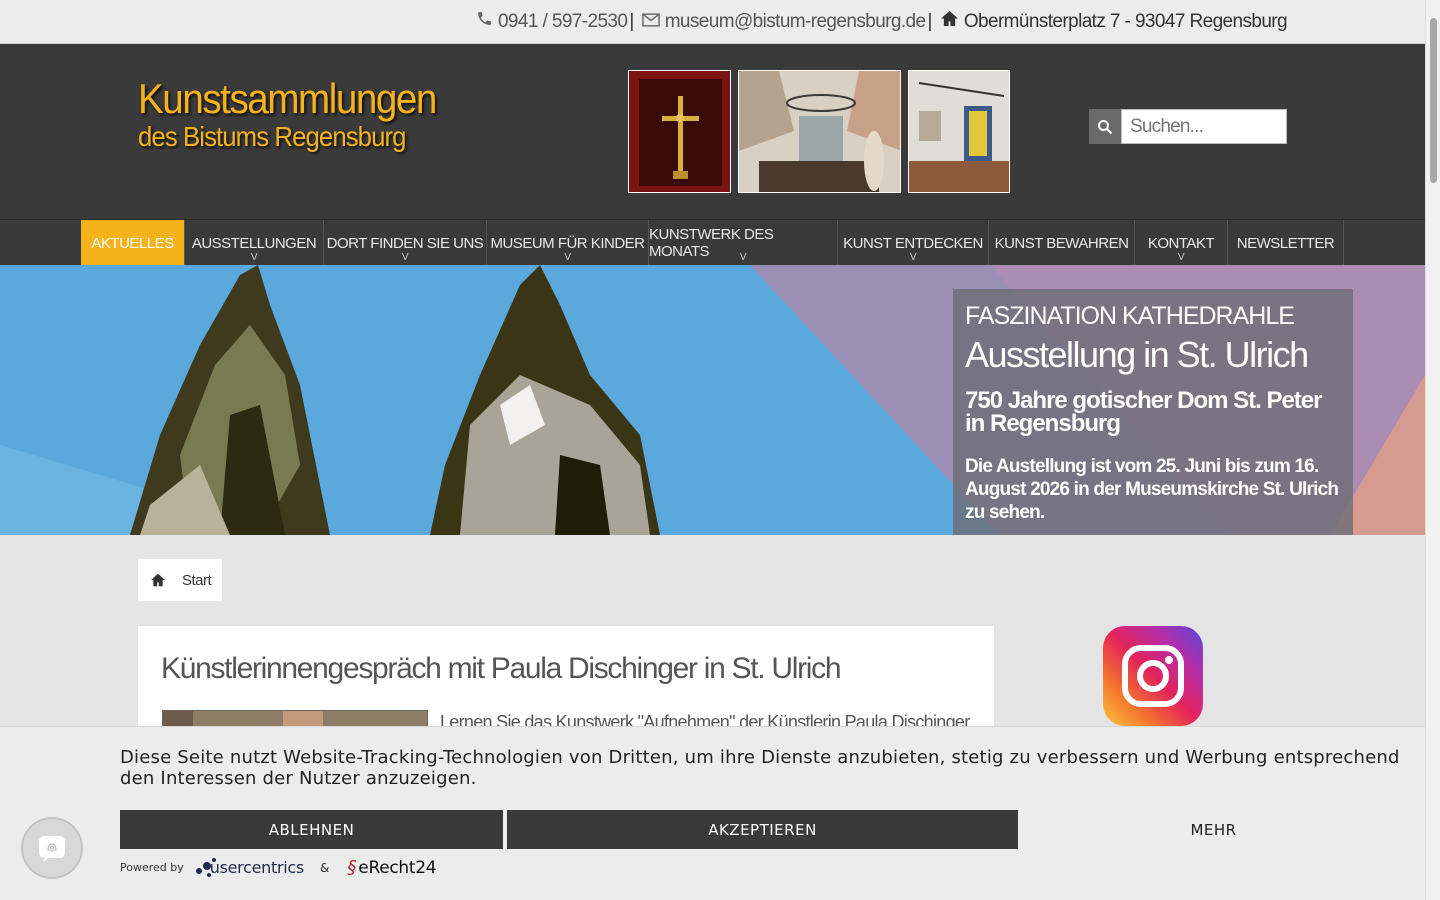 The width and height of the screenshot is (1440, 900). I want to click on scrollbar-thumb, so click(1433, 100).